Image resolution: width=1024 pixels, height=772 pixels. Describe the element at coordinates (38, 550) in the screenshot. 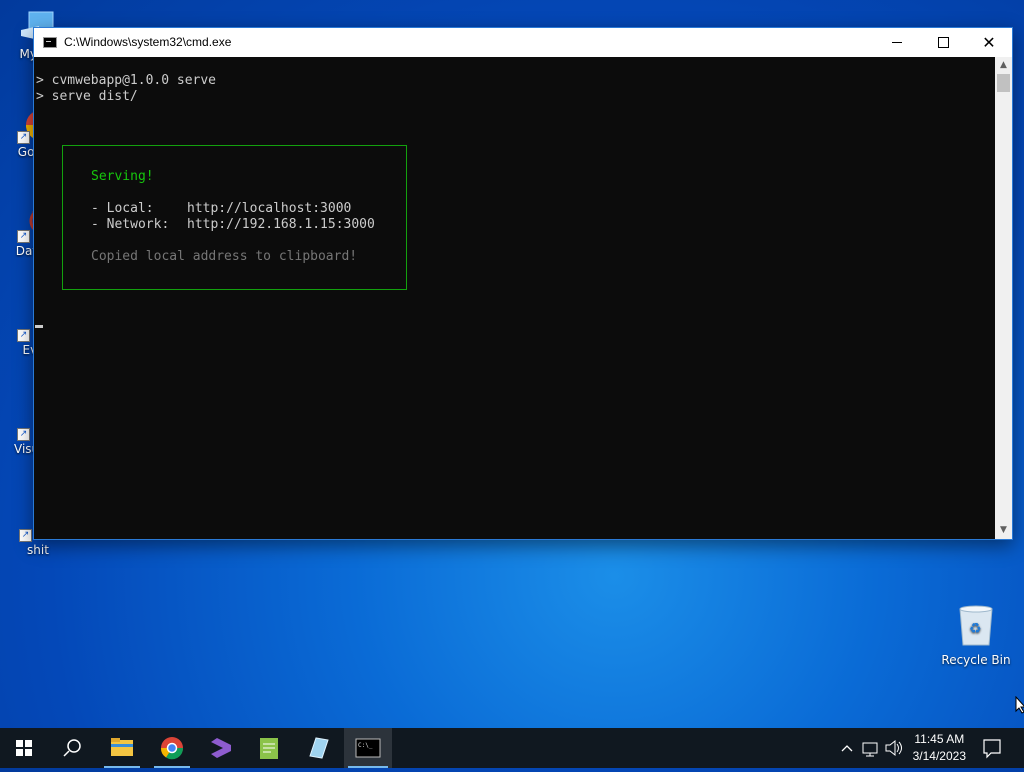

I see `desktop-icon-label: shit` at that location.